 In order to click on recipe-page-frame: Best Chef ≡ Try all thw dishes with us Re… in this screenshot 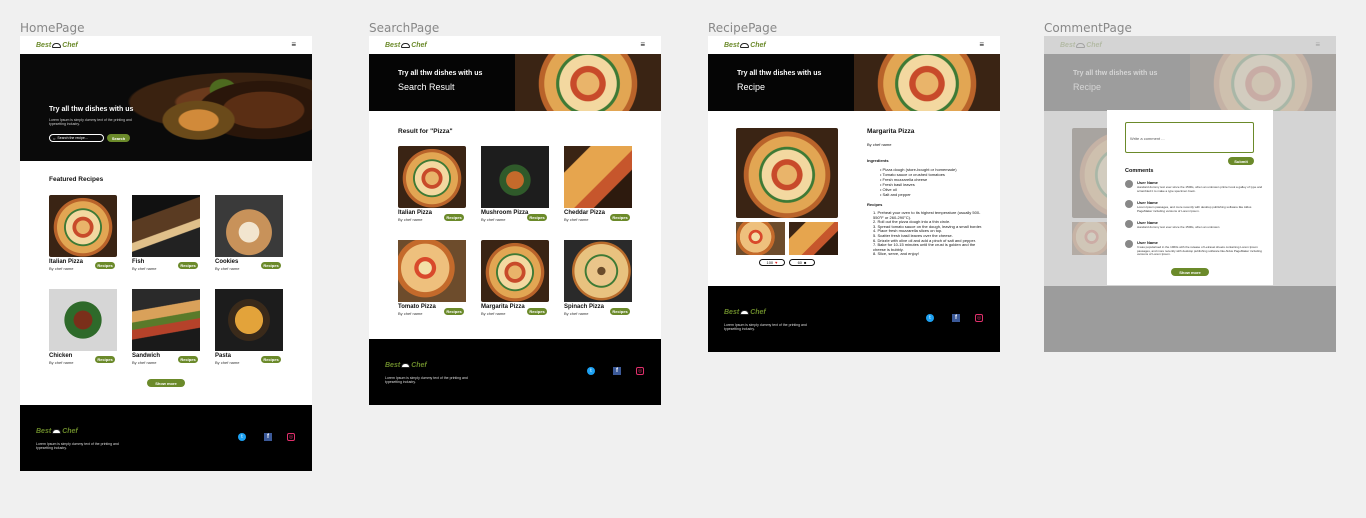, I will do `click(854, 194)`.